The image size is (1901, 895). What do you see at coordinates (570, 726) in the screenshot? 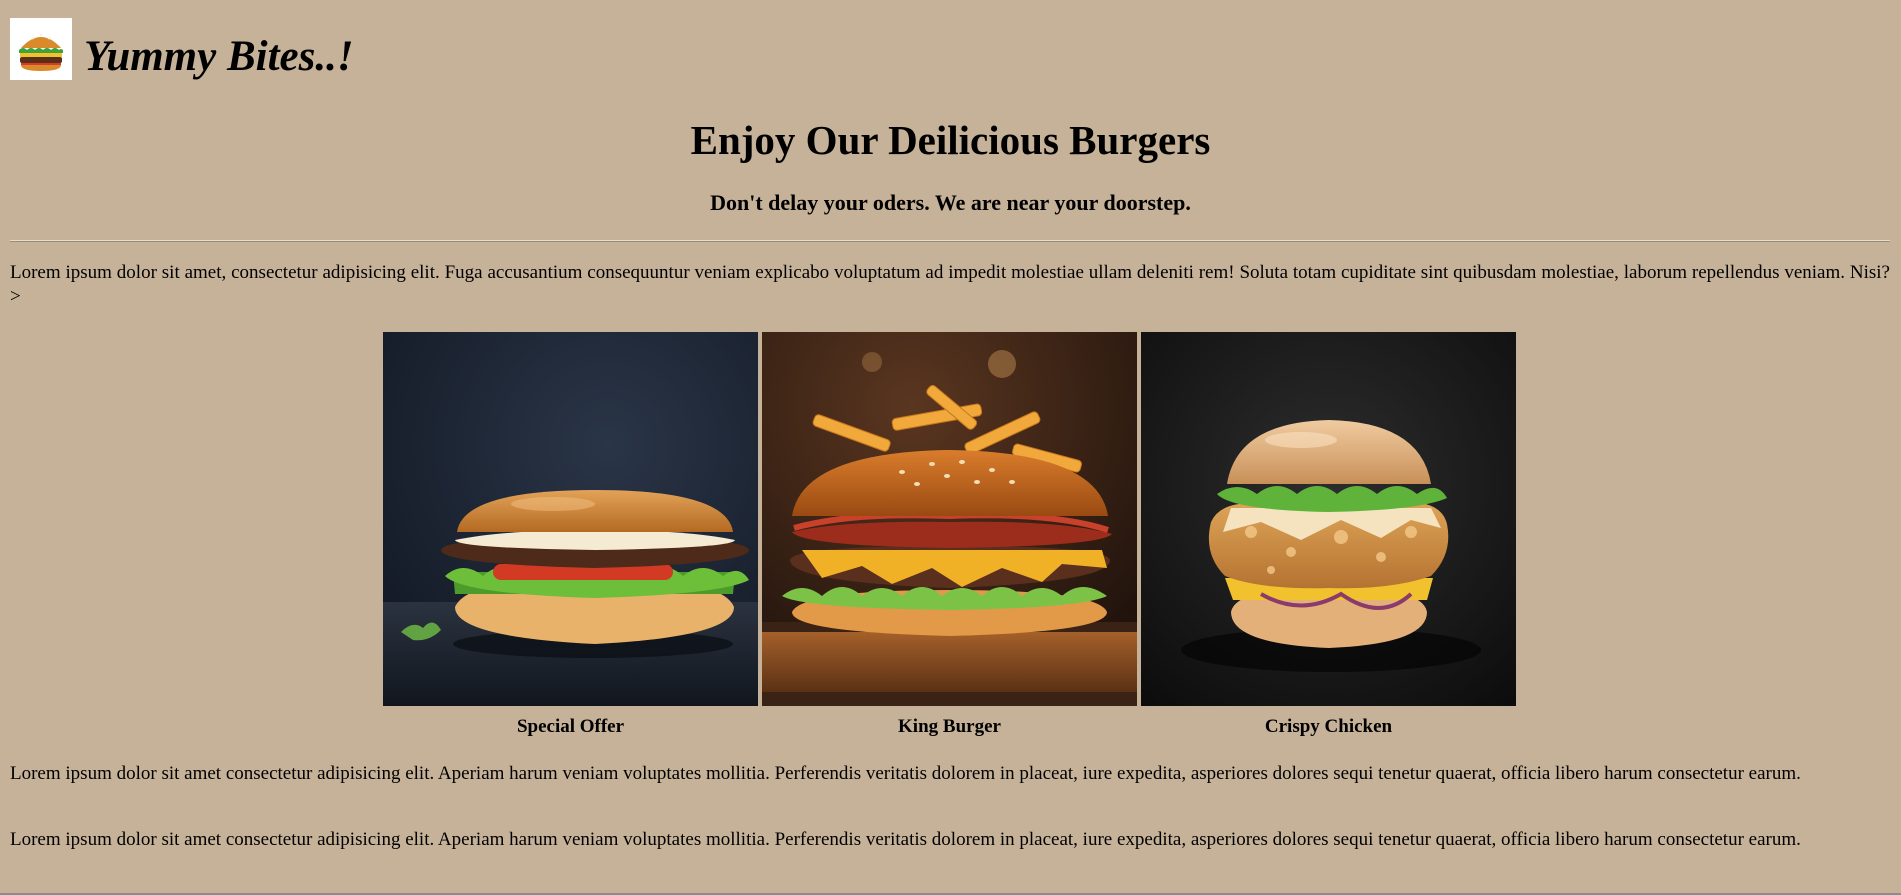
I see `card-caption: Special Offer` at bounding box center [570, 726].